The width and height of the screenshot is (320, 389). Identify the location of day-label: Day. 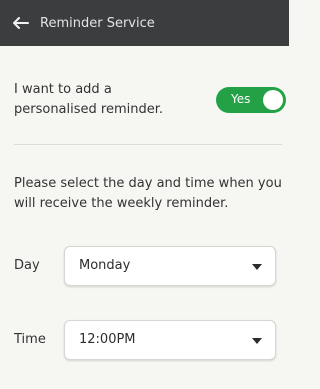
(27, 265).